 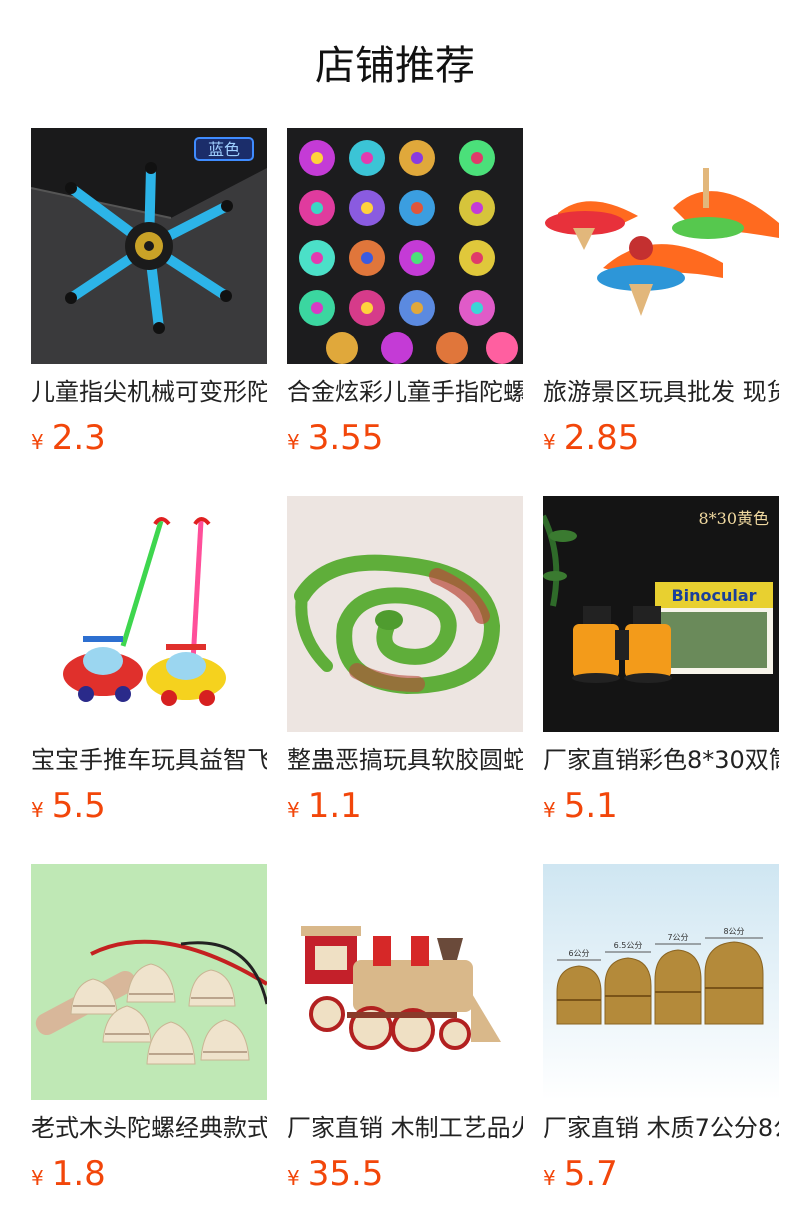 I want to click on price-value: 5.7, so click(x=590, y=1174).